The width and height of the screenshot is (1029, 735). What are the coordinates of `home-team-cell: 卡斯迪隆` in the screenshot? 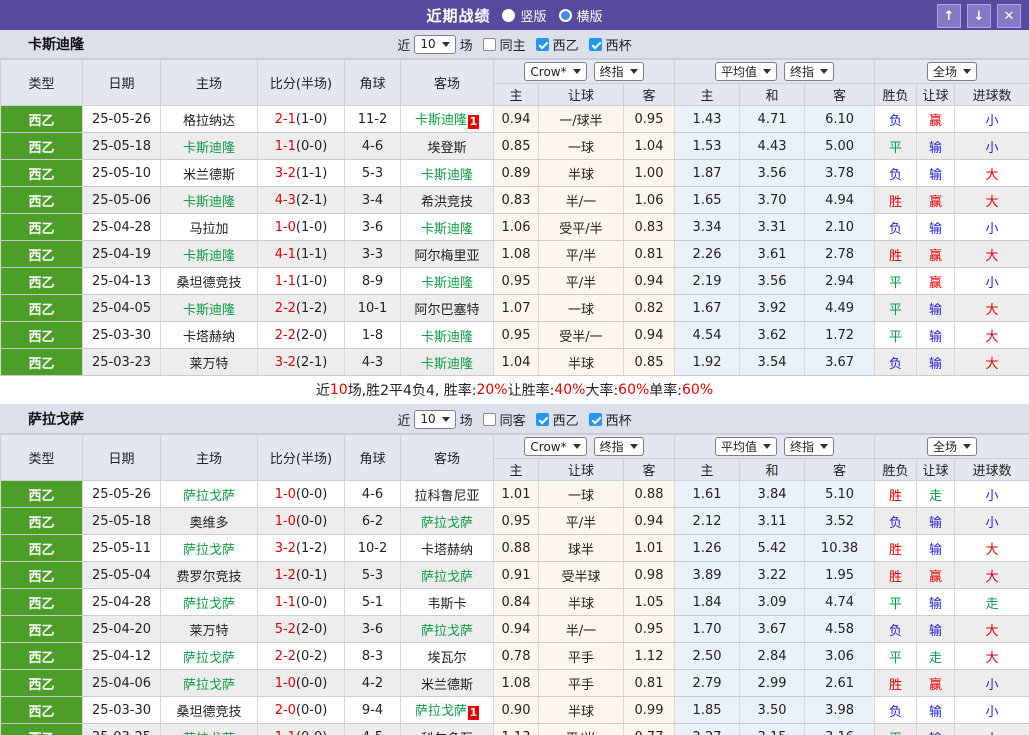 It's located at (209, 308).